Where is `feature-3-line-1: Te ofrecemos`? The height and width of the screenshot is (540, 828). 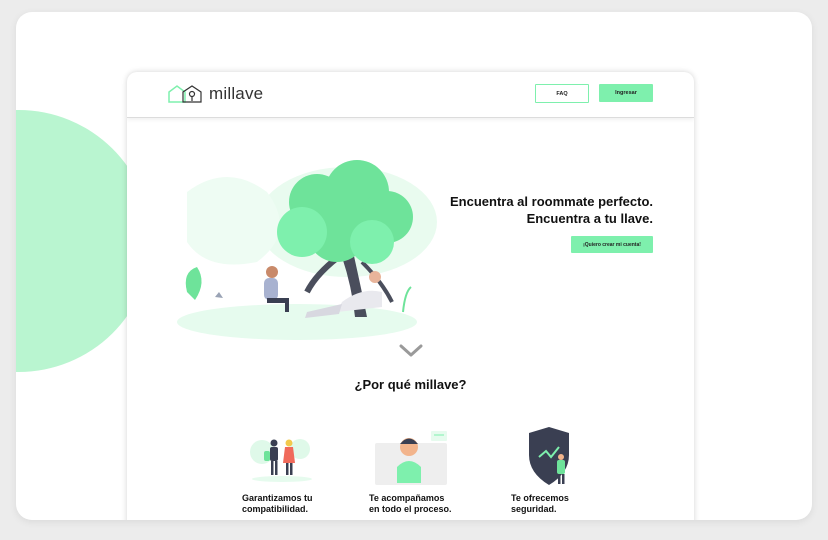 feature-3-line-1: Te ofrecemos is located at coordinates (540, 498).